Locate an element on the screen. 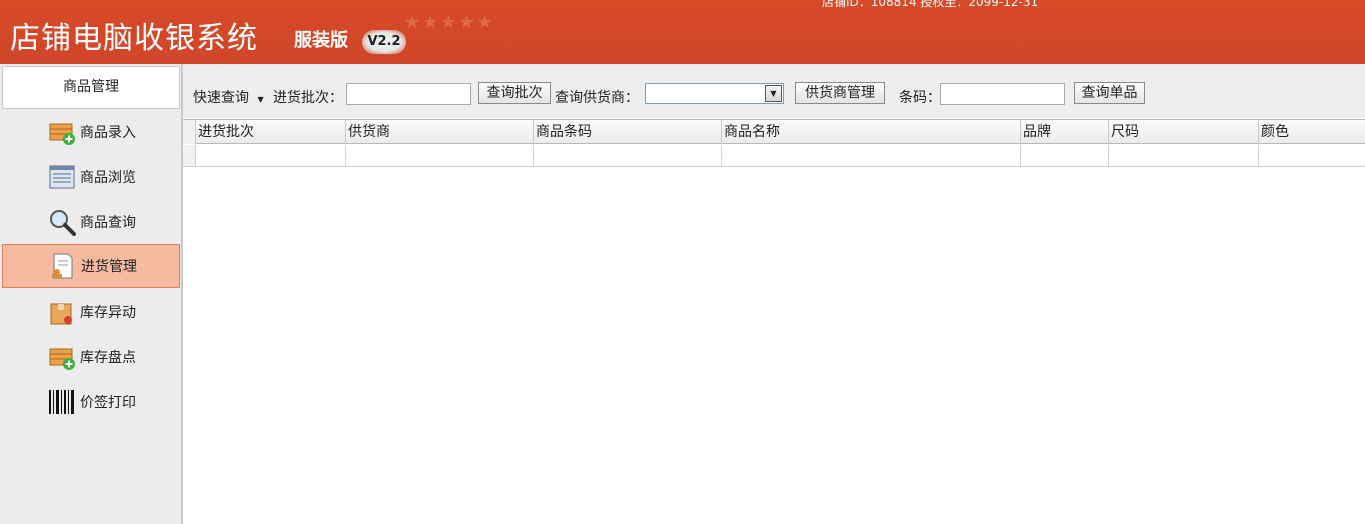 This screenshot has width=1365, height=524. column-header: 颜色 is located at coordinates (1312, 132).